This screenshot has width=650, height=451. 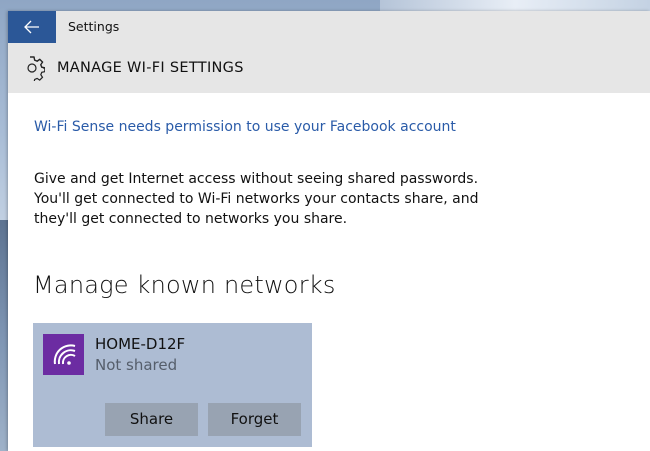 I want to click on known-networks-heading: Manage known networks, so click(x=184, y=285).